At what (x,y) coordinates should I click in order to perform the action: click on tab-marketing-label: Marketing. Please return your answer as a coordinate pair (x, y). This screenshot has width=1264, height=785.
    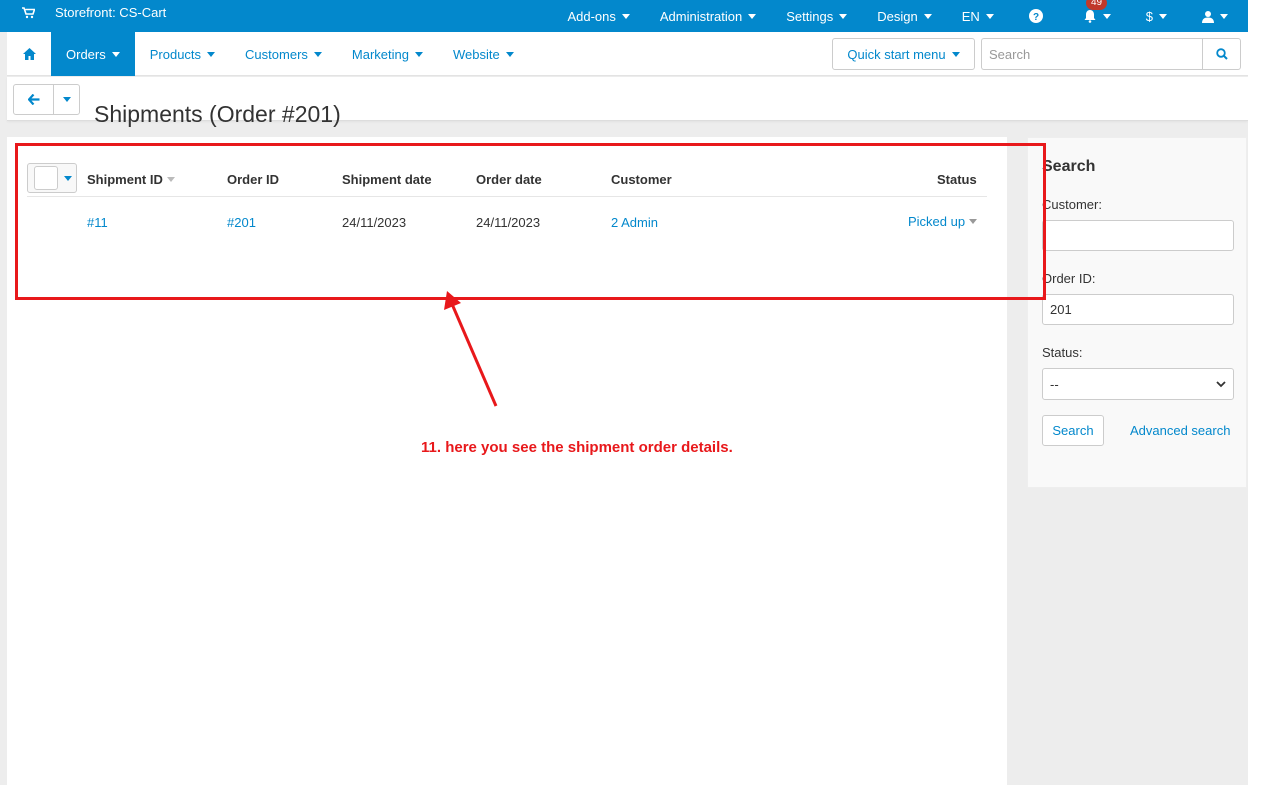
    Looking at the image, I should click on (380, 54).